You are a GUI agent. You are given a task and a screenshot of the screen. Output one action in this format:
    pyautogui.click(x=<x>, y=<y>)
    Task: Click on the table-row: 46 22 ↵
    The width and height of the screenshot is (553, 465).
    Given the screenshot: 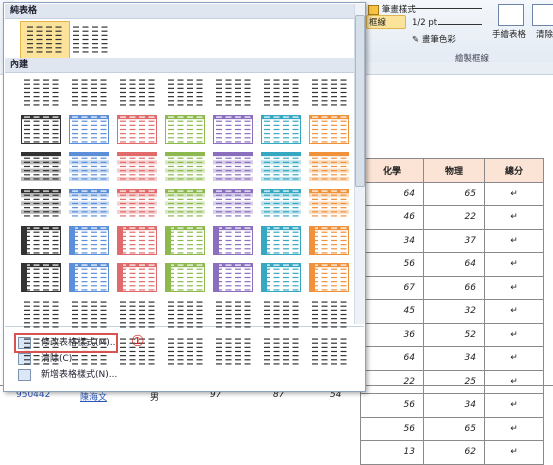 What is the action you would take?
    pyautogui.click(x=452, y=217)
    